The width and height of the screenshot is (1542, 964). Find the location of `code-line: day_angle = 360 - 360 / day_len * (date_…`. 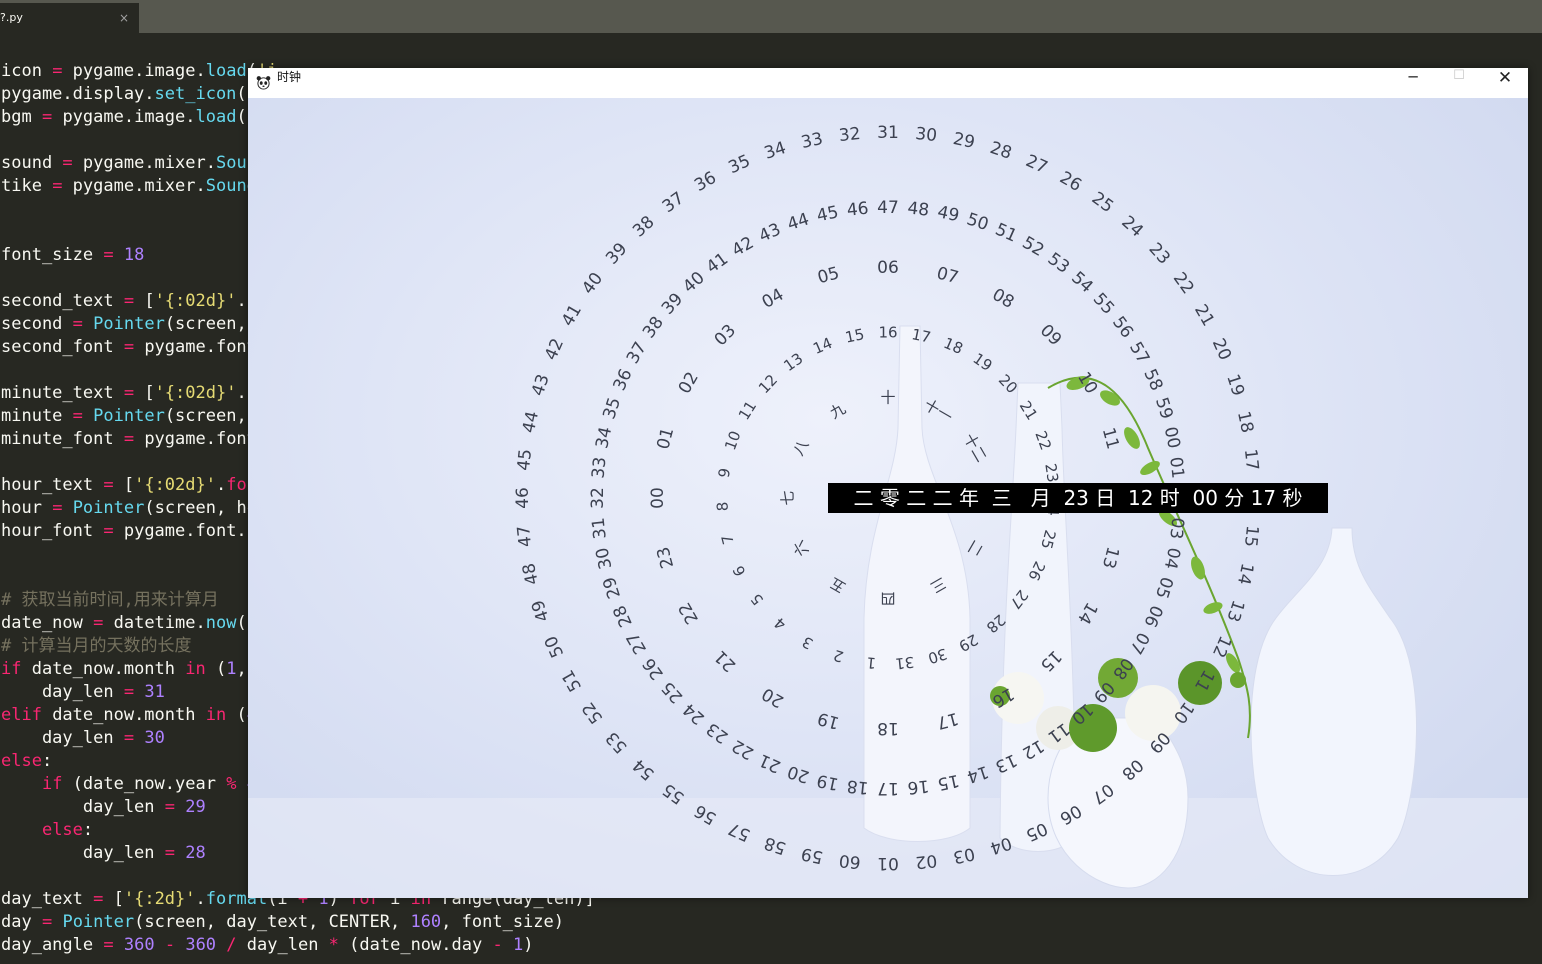

code-line: day_angle = 360 - 360 / day_len * (date_… is located at coordinates (267, 945).